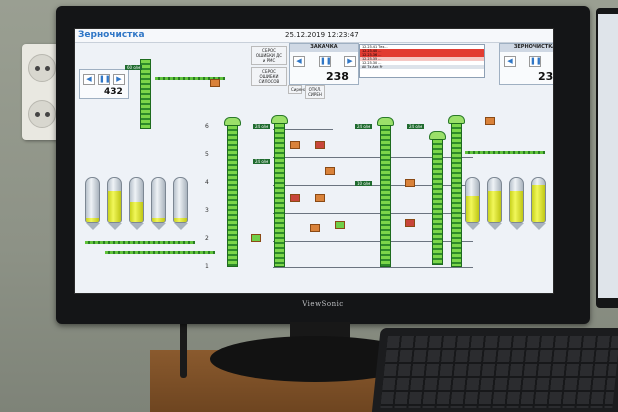  What do you see at coordinates (494, 370) in the screenshot?
I see `keyboard` at bounding box center [494, 370].